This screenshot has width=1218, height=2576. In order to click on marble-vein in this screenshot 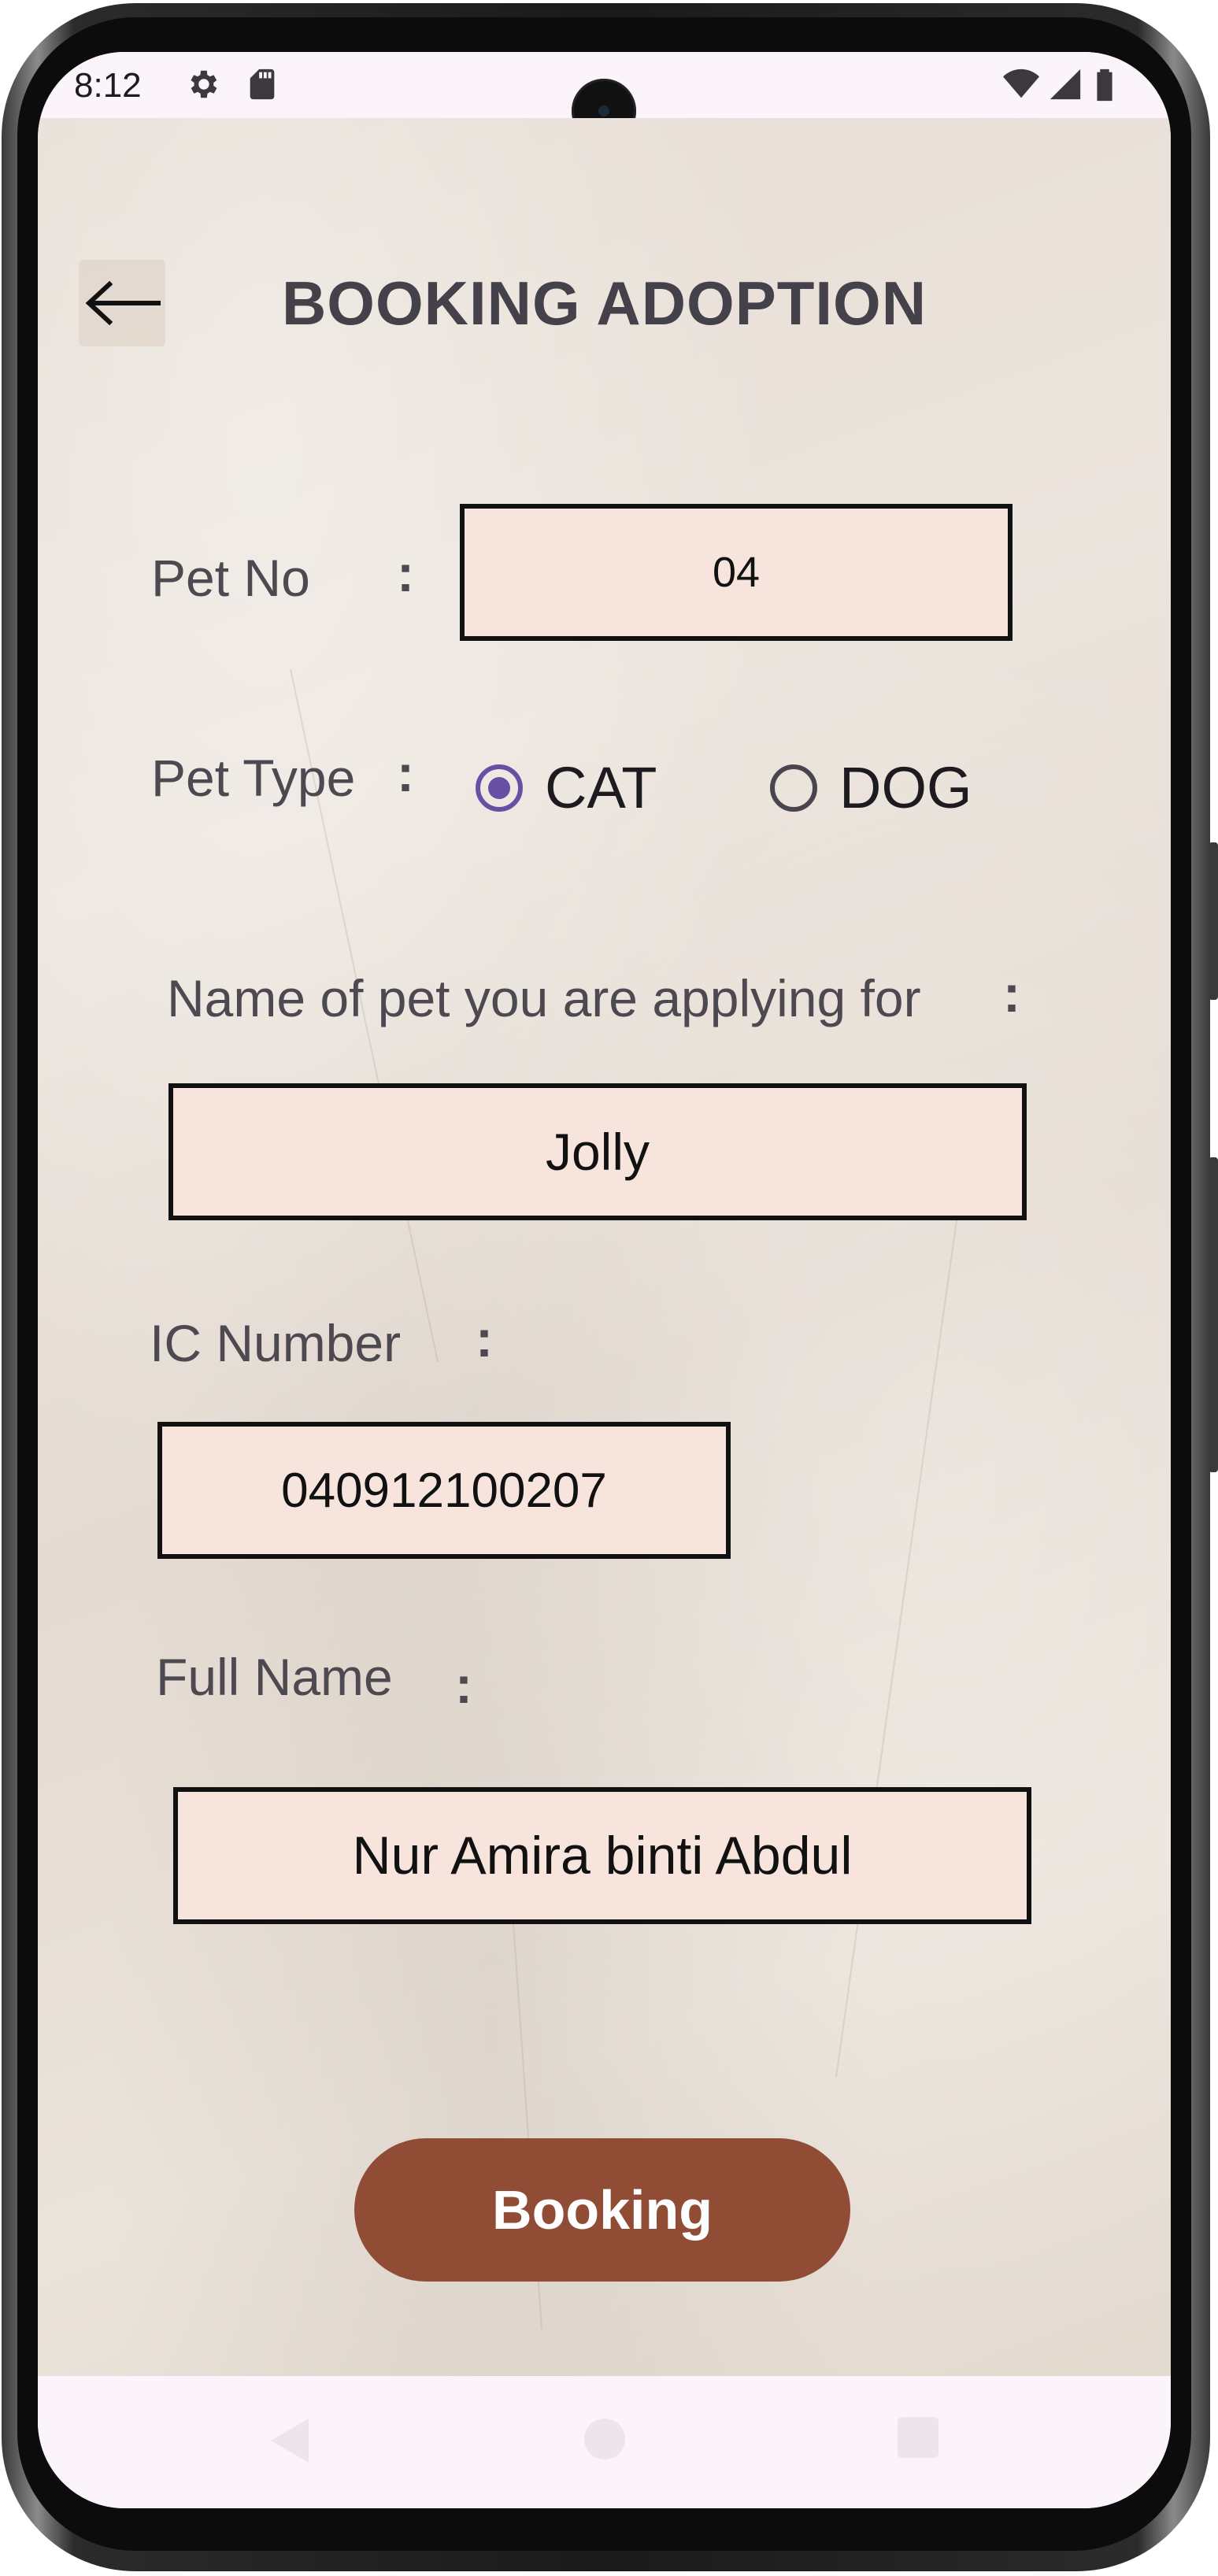, I will do `click(901, 1610)`.